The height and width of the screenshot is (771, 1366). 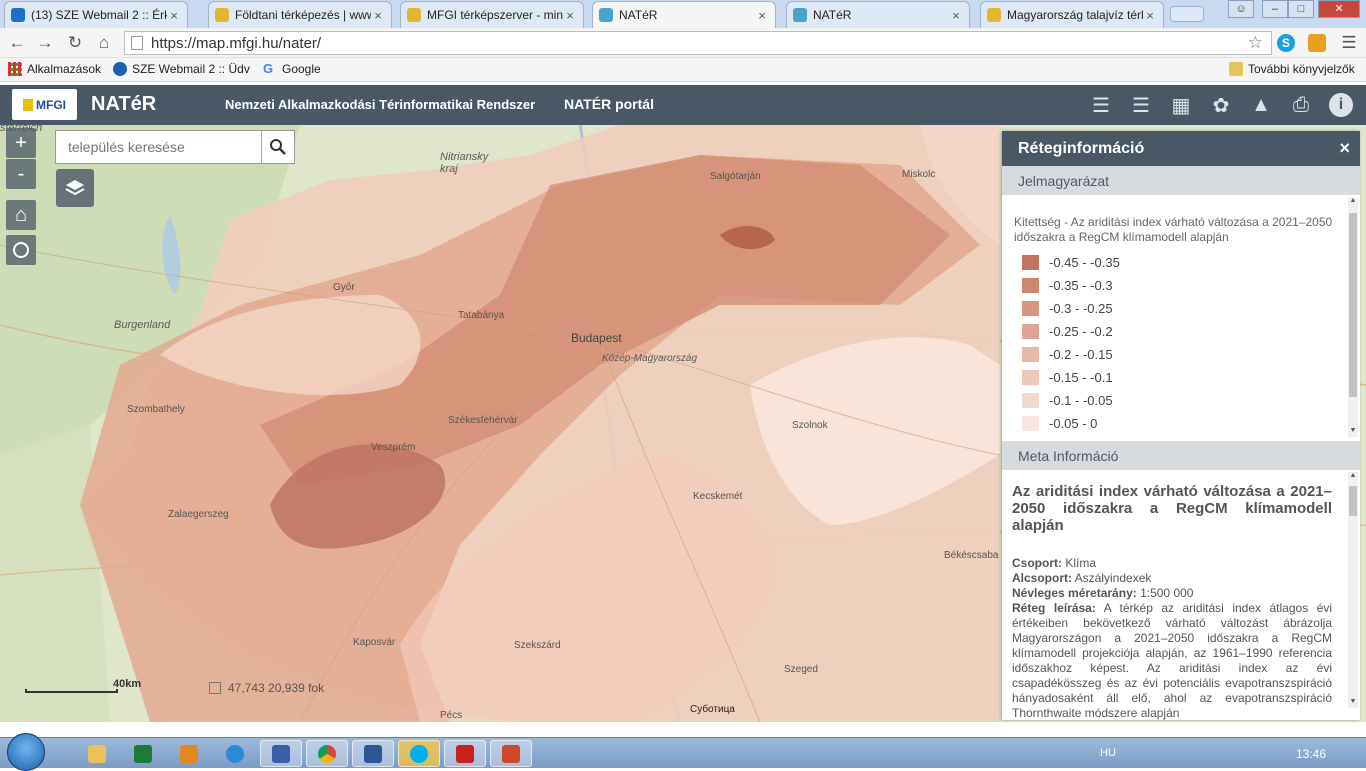 I want to click on page-icon, so click(x=137, y=43).